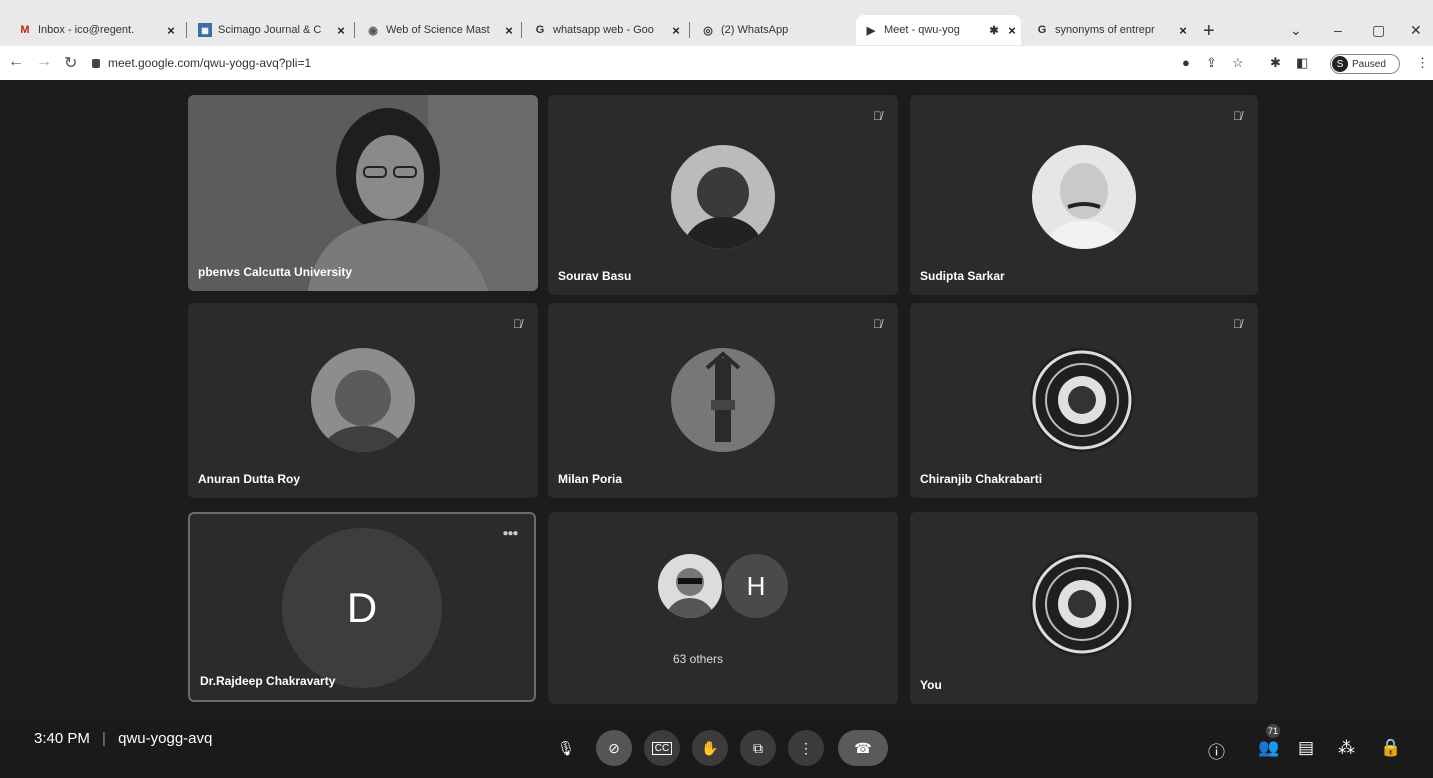  Describe the element at coordinates (1084, 400) in the screenshot. I see `participant-tile: 🎙̸ Chiranjib Chakrabarti` at that location.